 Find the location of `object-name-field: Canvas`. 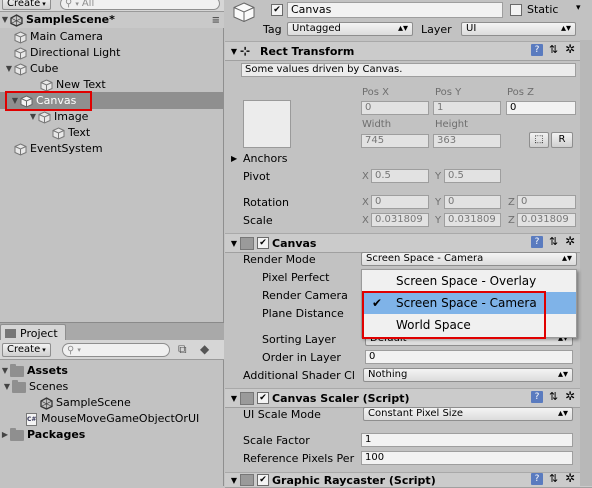

object-name-field: Canvas is located at coordinates (395, 10).